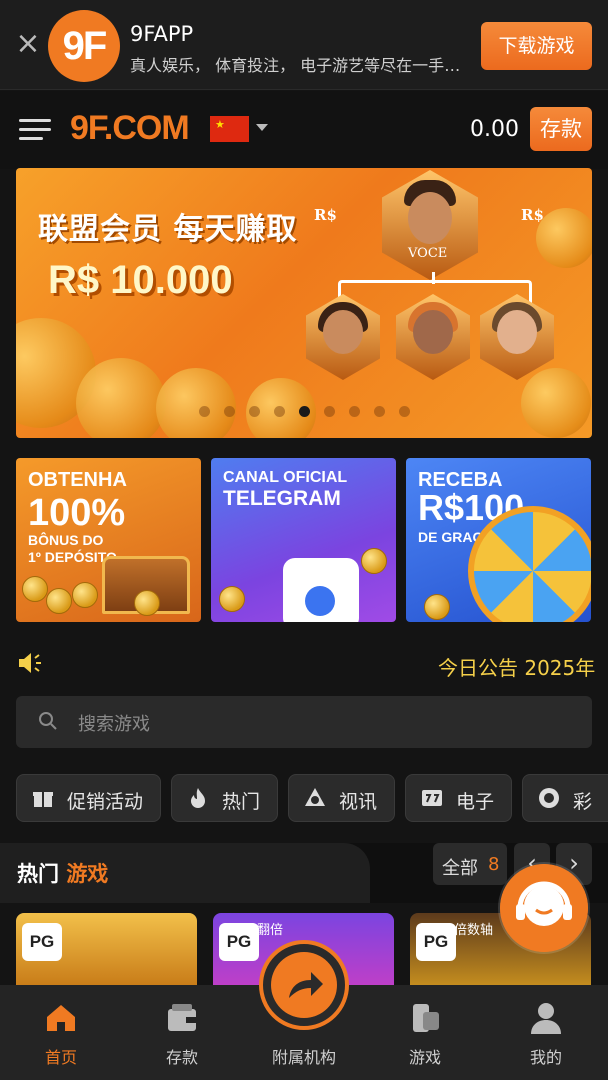 Image resolution: width=608 pixels, height=1080 pixels. I want to click on promo-line: OBTENHA, so click(77, 480).